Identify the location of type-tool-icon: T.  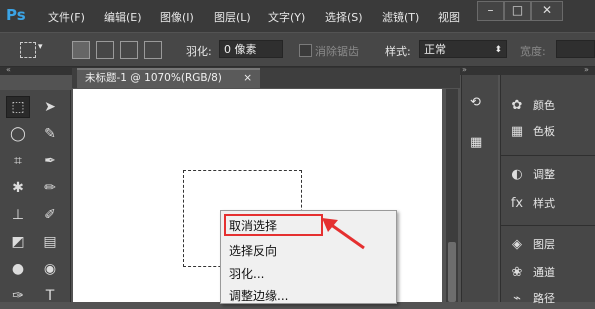
(50, 296).